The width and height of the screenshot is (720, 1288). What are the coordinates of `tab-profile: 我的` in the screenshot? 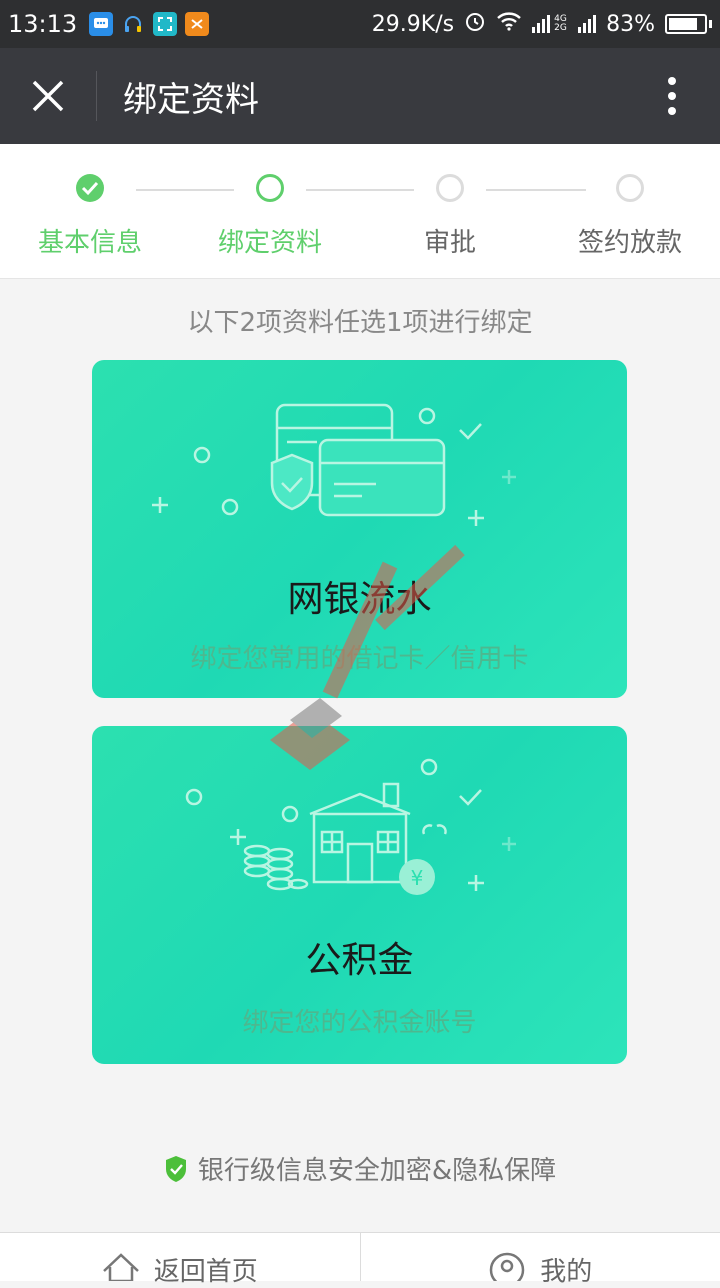 It's located at (540, 1257).